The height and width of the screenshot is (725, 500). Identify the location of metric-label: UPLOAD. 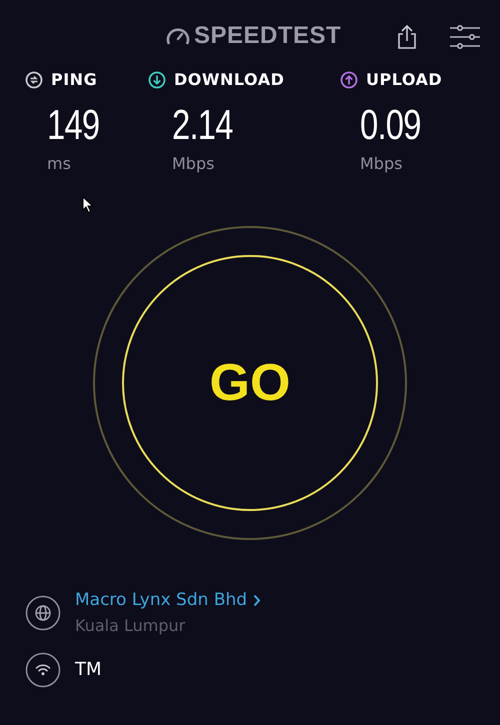
(404, 80).